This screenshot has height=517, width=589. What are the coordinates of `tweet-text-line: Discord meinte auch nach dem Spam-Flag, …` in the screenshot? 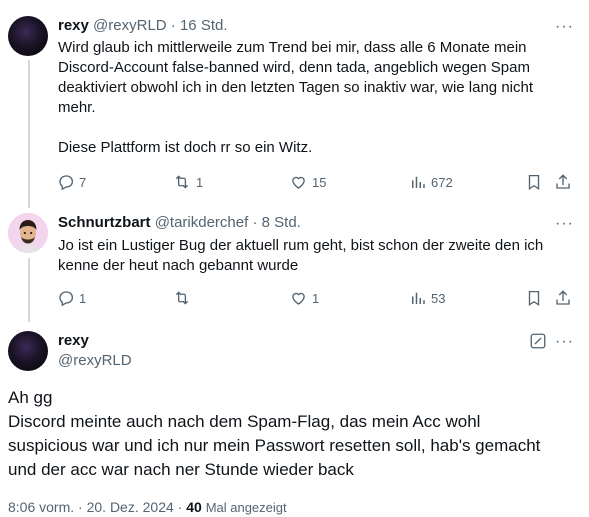 It's located at (244, 421).